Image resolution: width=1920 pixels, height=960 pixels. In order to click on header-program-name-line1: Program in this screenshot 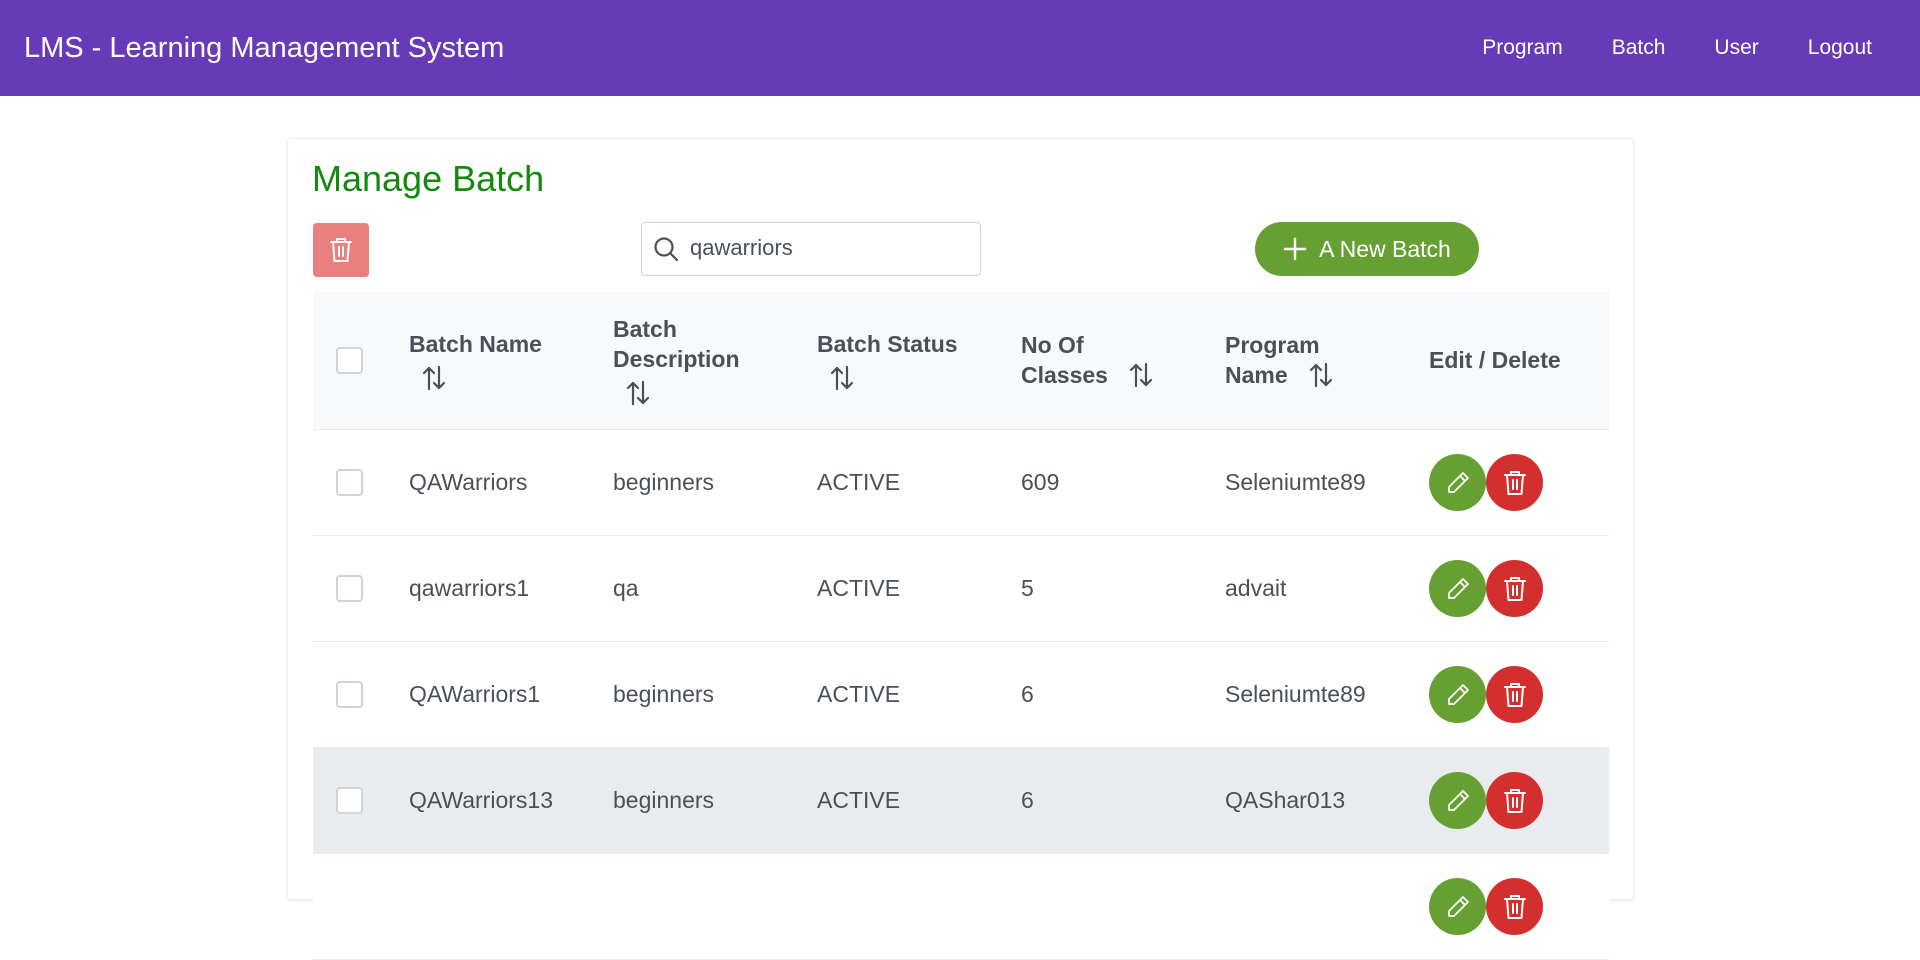, I will do `click(1272, 345)`.